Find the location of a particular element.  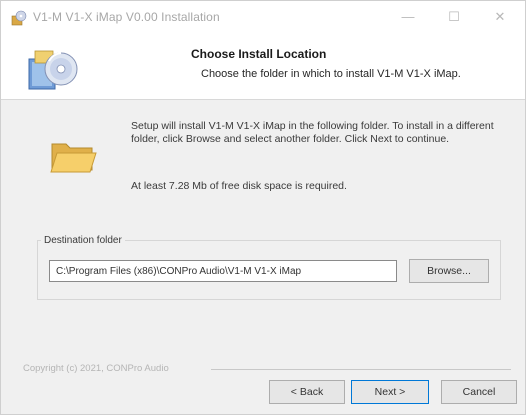

destination-label: Destination folder is located at coordinates (83, 240).